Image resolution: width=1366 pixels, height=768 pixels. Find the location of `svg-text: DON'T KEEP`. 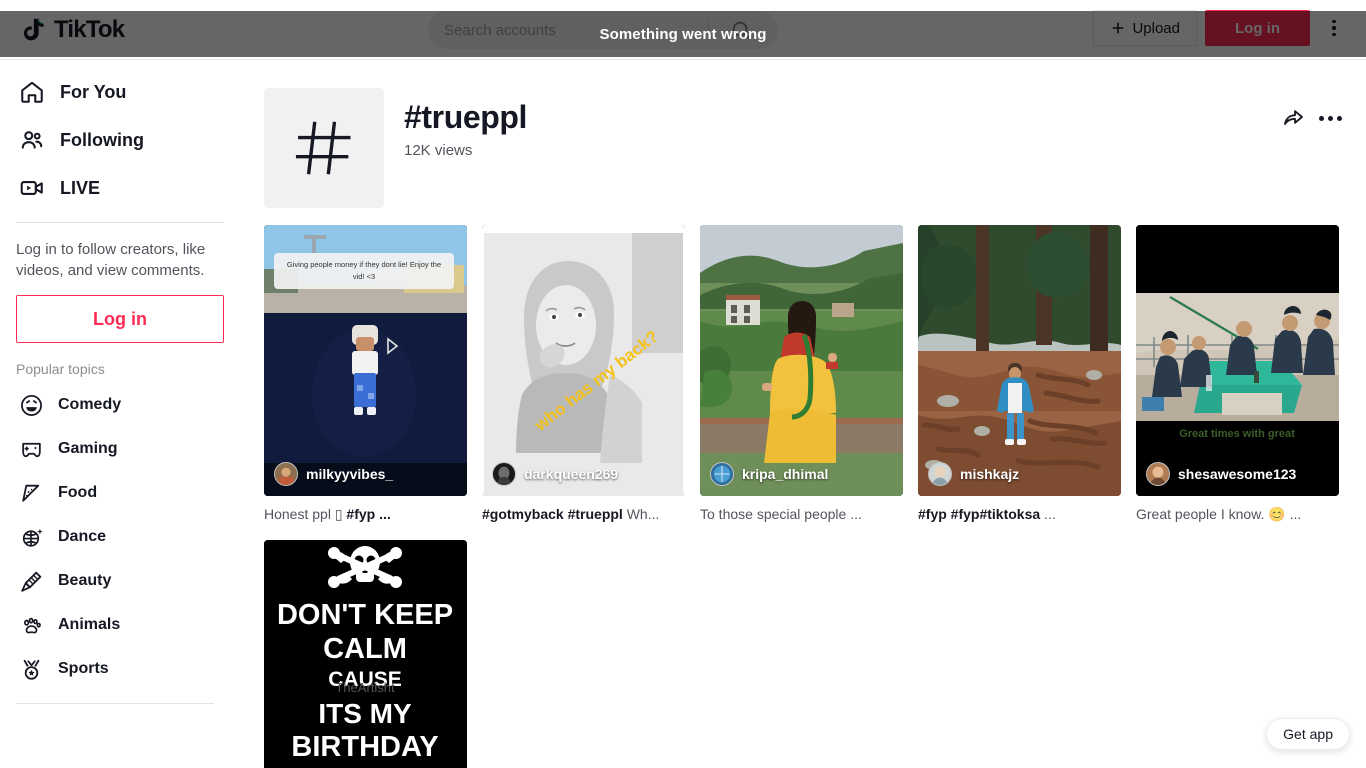

svg-text: DON'T KEEP is located at coordinates (365, 615).